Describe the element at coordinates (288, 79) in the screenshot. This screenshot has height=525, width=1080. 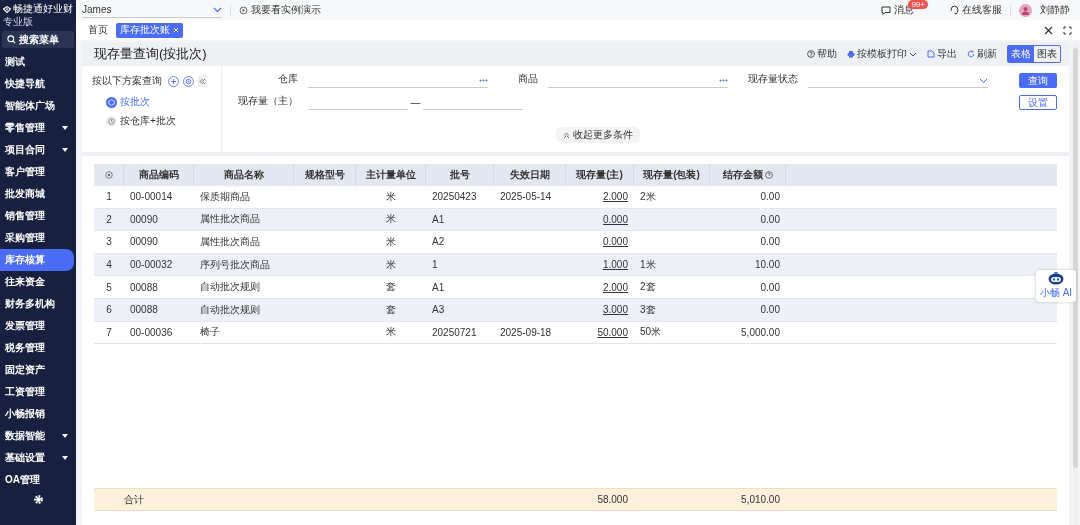
I see `field-label: 仓库` at that location.